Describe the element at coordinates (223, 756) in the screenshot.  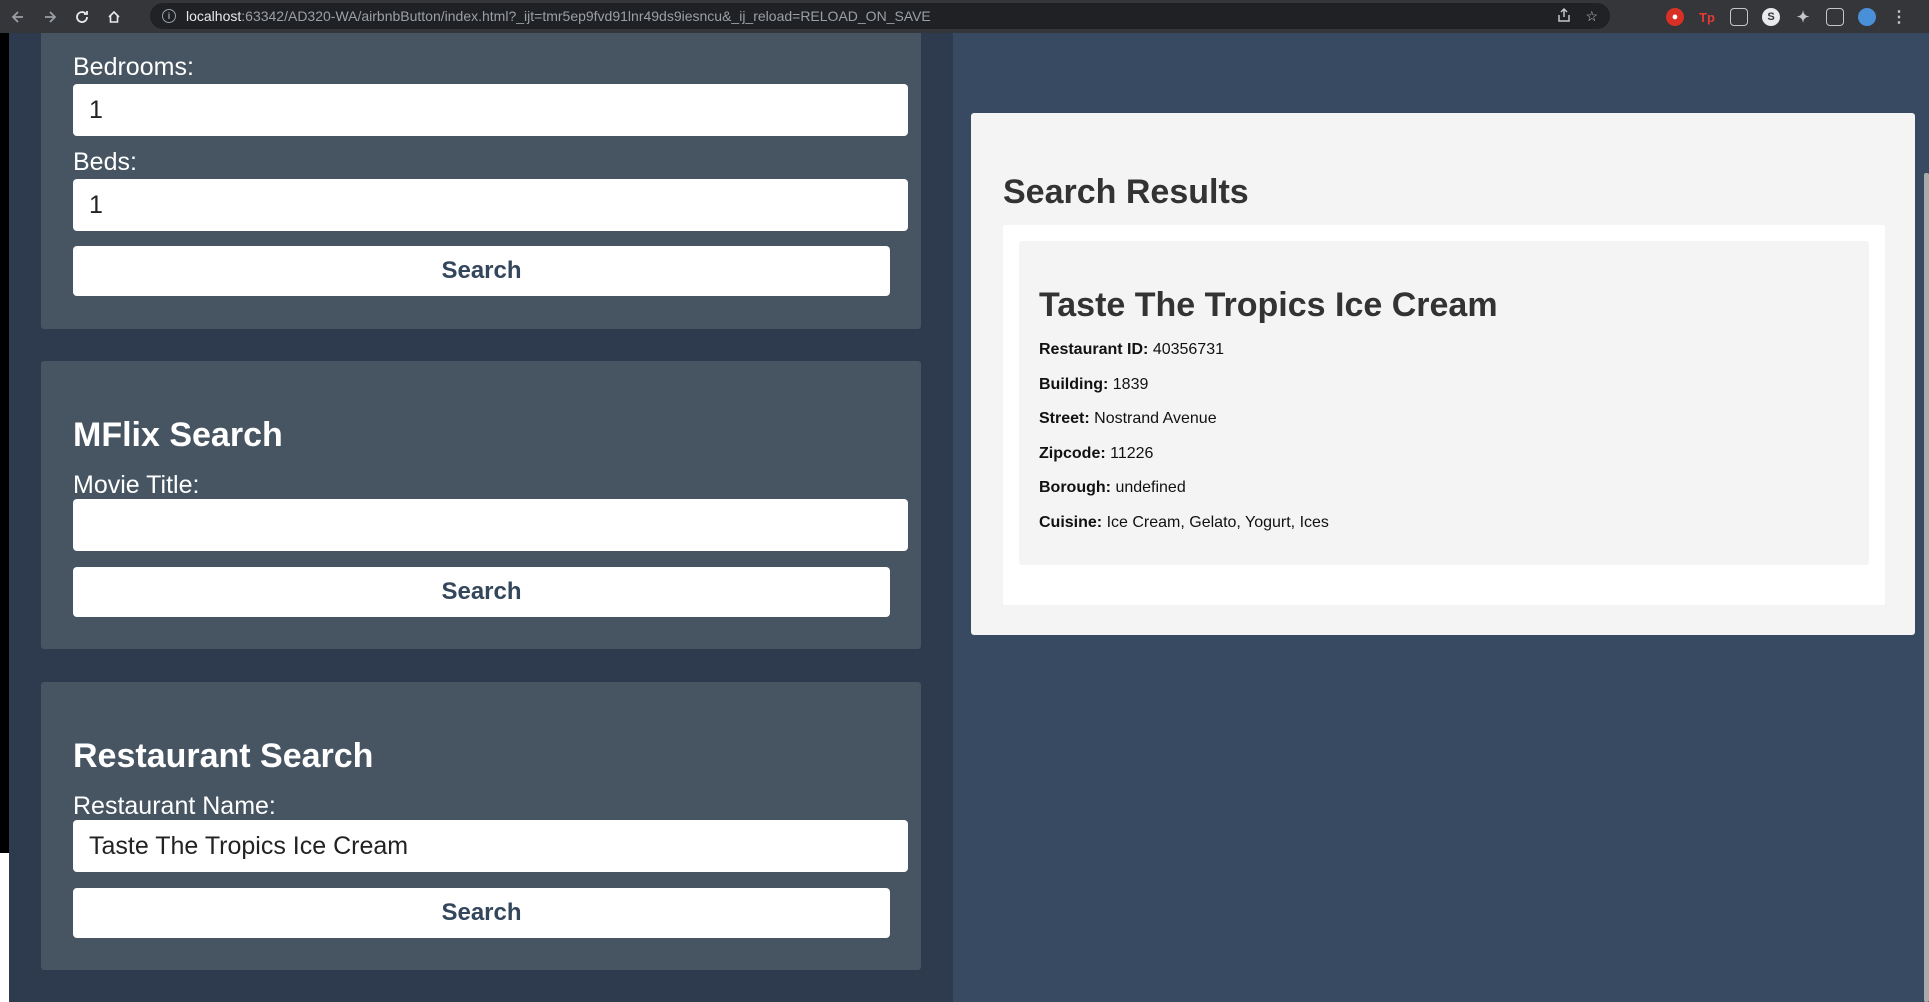
I see `restaurant-title: Restaurant Search` at that location.